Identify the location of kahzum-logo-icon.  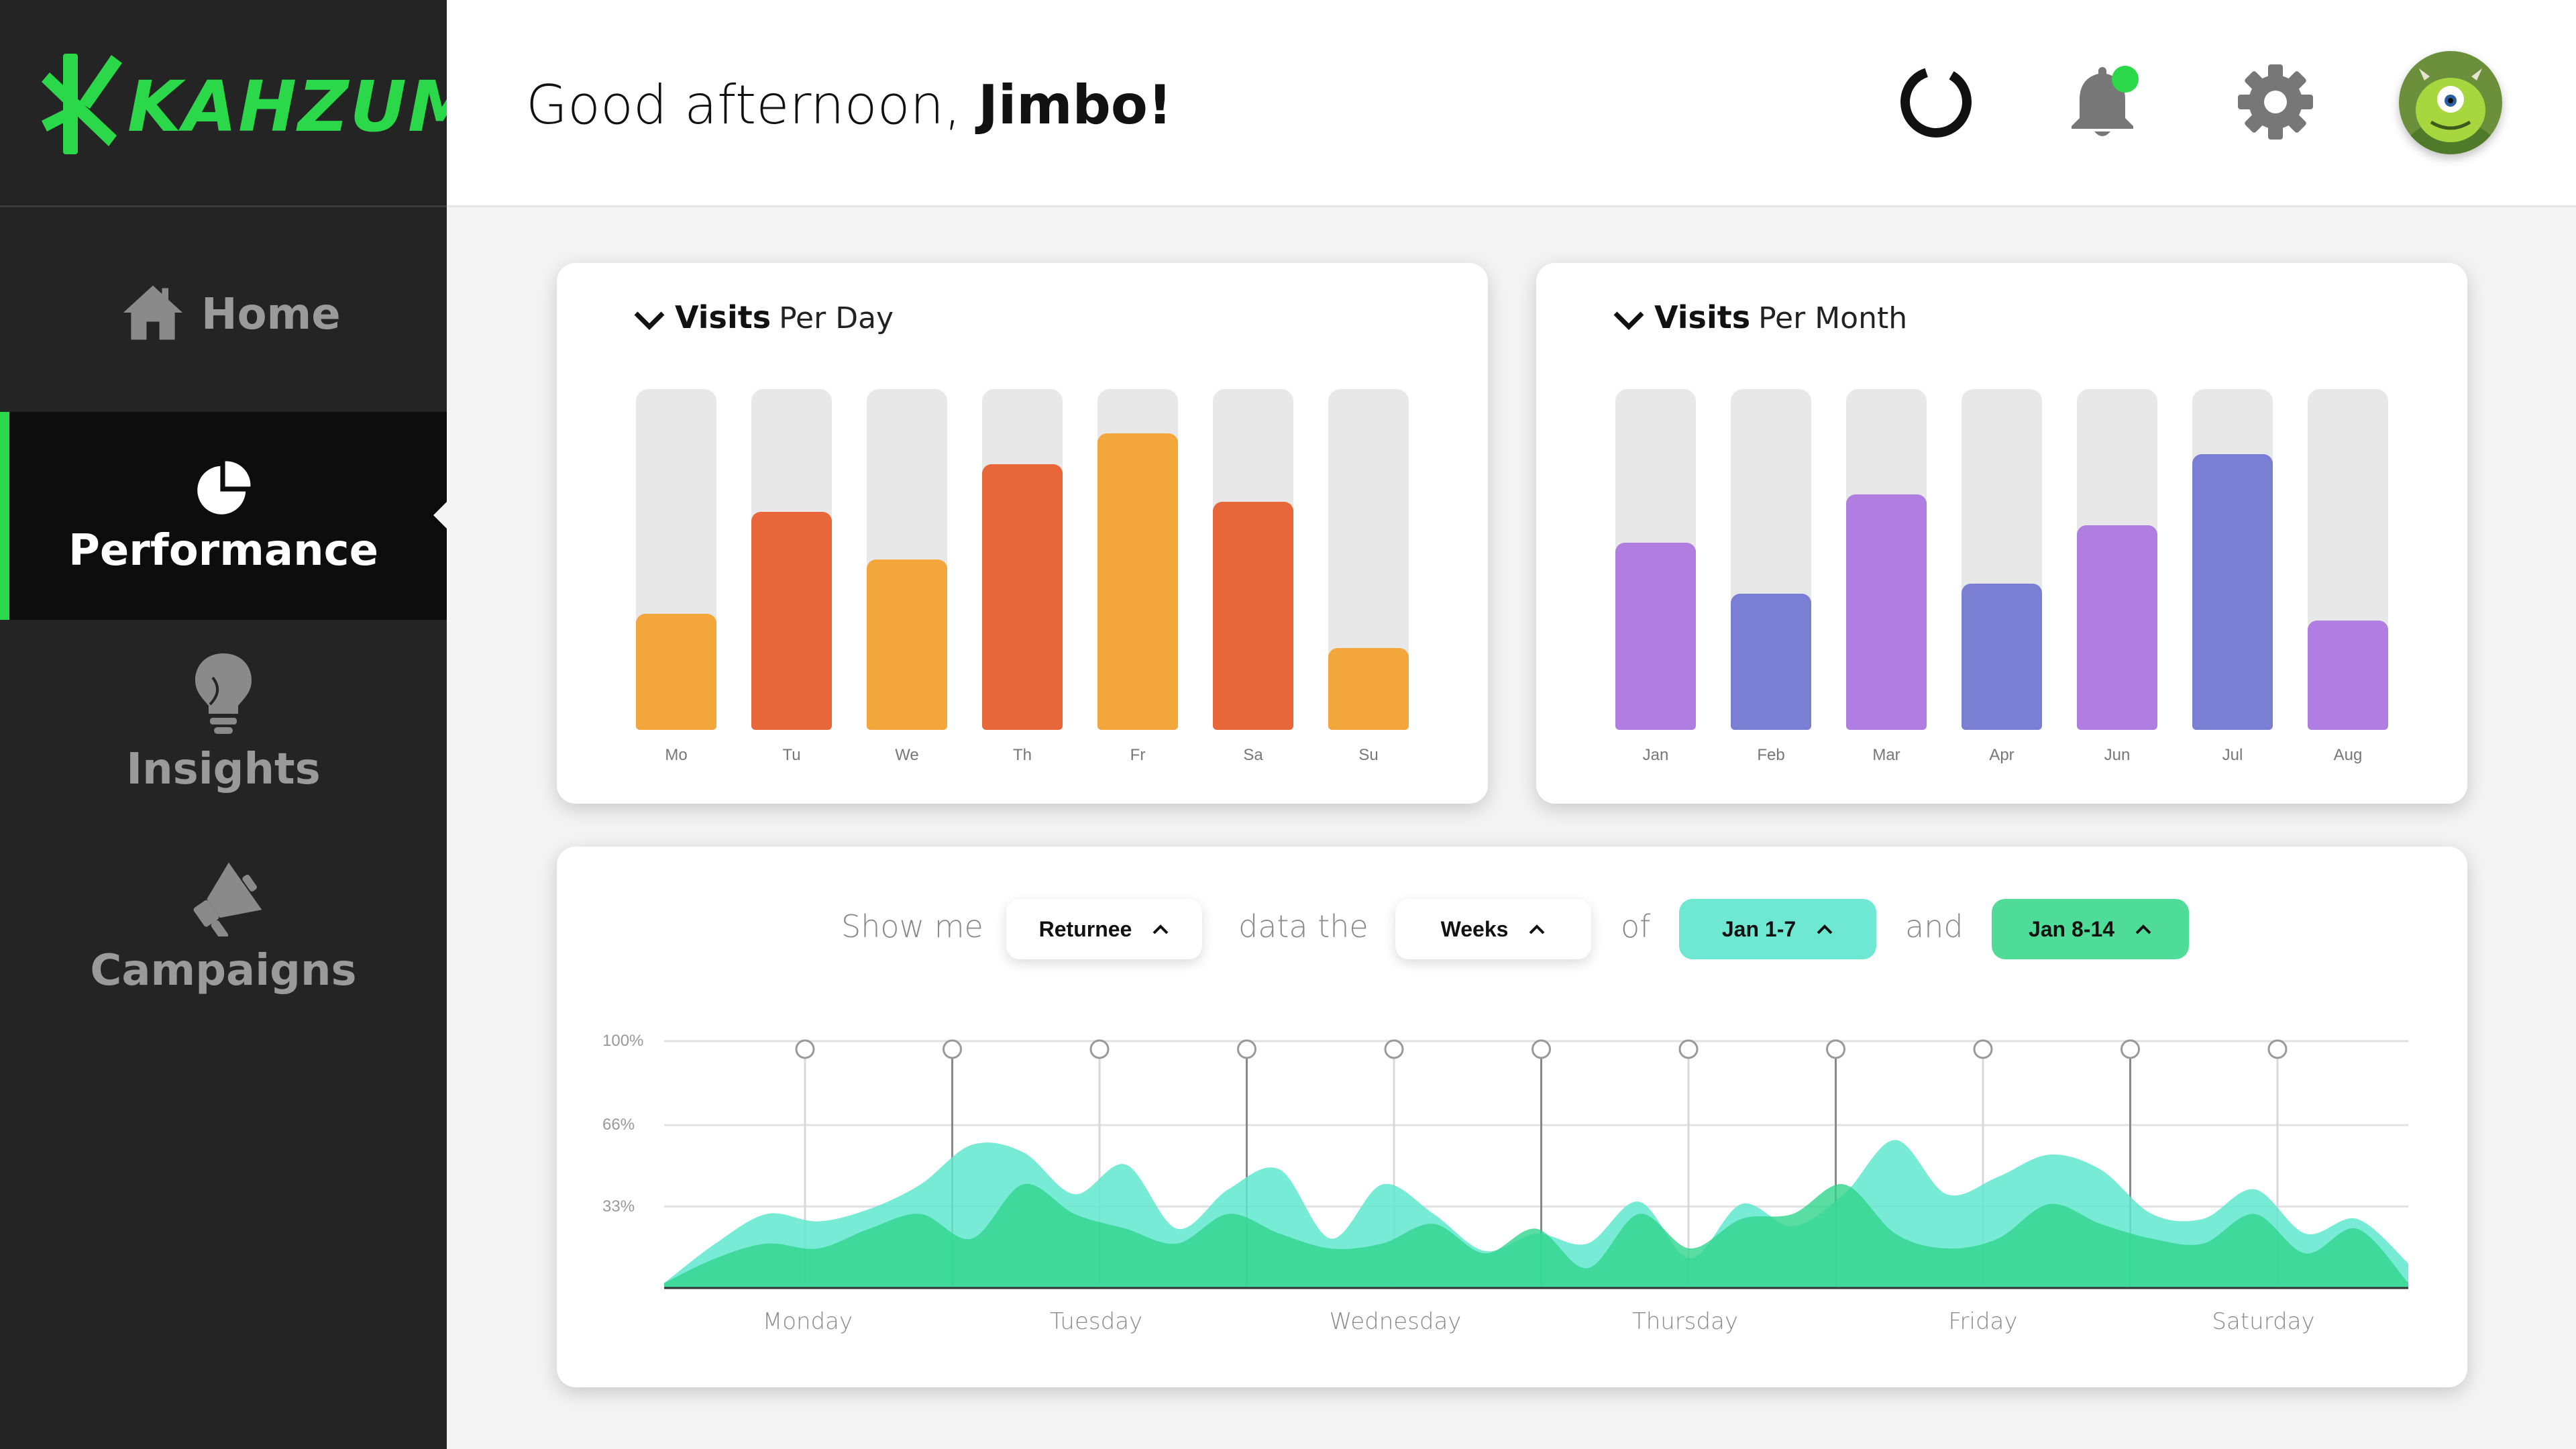
(82, 104).